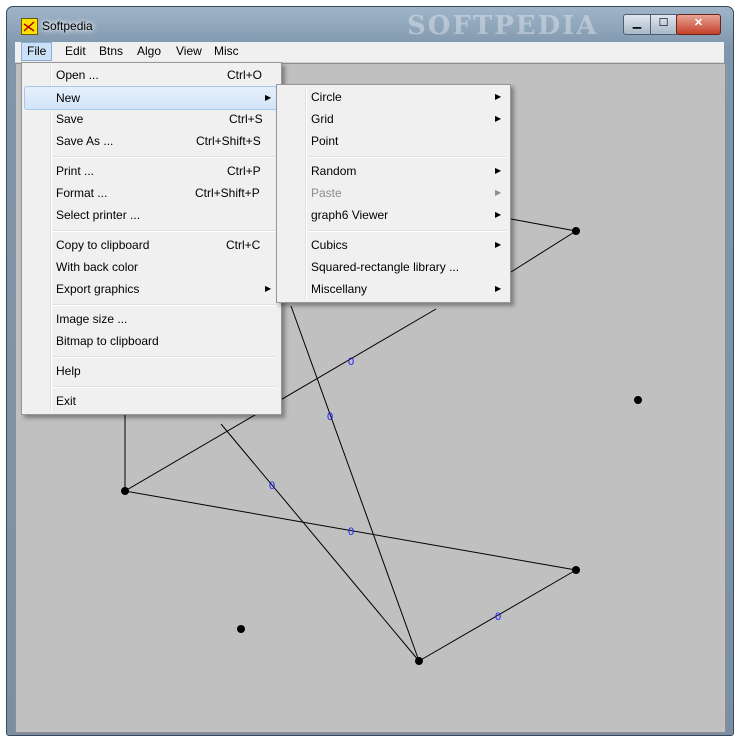  What do you see at coordinates (334, 171) in the screenshot?
I see `menu-item-label: Random` at bounding box center [334, 171].